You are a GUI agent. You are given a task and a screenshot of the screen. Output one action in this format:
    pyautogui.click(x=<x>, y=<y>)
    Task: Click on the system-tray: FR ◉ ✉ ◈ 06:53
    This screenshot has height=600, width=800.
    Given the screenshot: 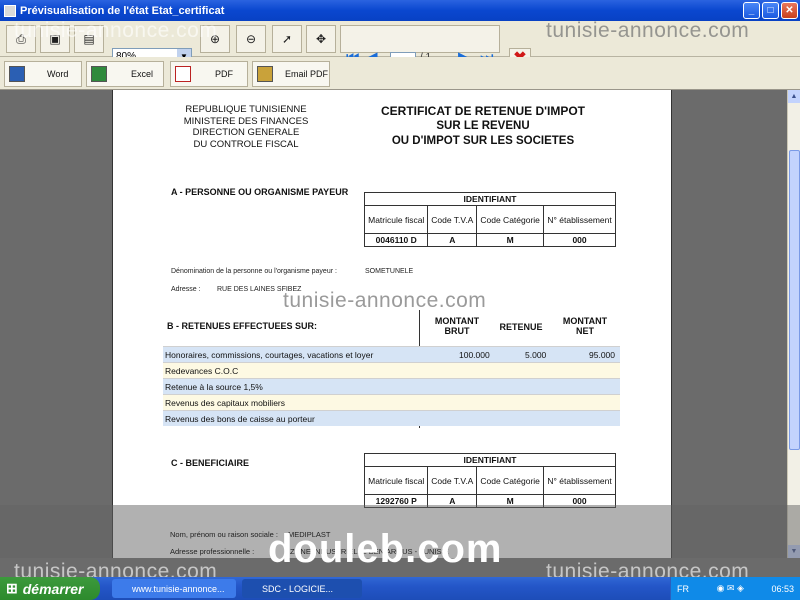 What is the action you would take?
    pyautogui.click(x=735, y=588)
    